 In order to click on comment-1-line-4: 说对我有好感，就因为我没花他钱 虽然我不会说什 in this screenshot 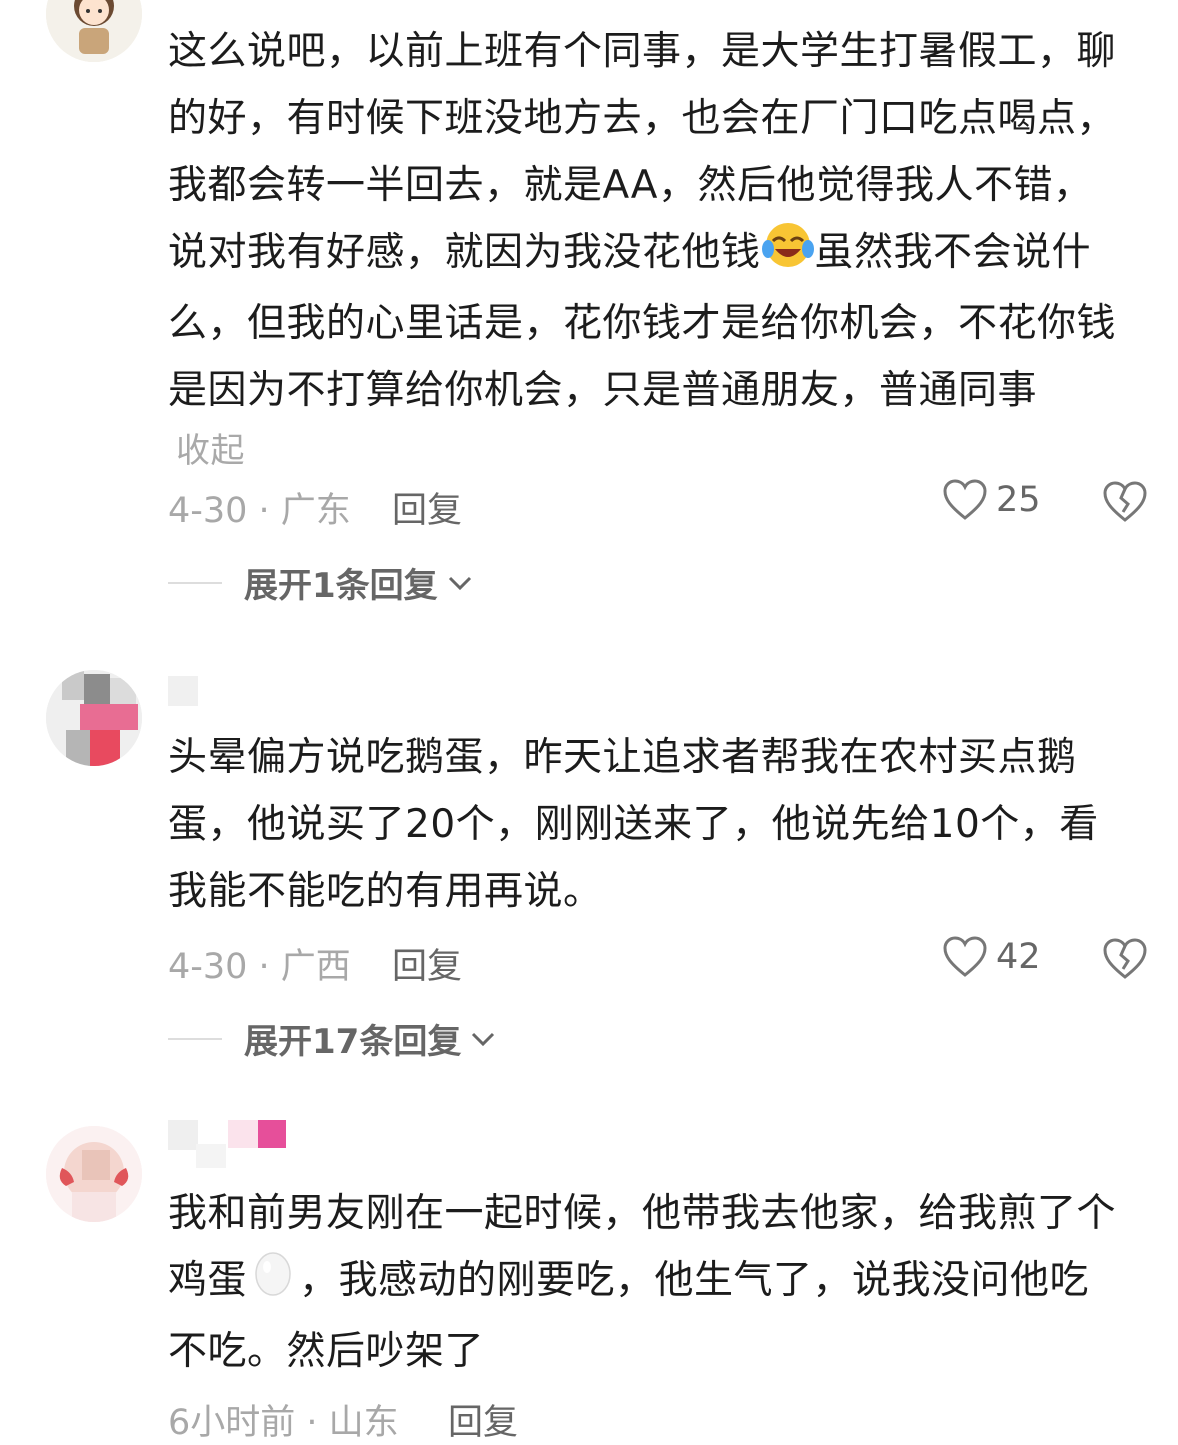, I will do `click(663, 254)`.